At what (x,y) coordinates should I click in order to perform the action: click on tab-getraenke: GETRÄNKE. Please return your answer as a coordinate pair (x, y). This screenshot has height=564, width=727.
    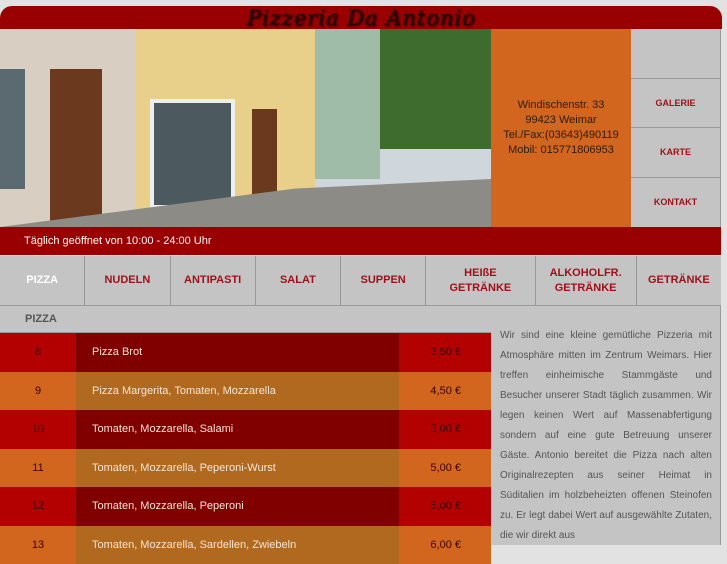
    Looking at the image, I should click on (679, 280).